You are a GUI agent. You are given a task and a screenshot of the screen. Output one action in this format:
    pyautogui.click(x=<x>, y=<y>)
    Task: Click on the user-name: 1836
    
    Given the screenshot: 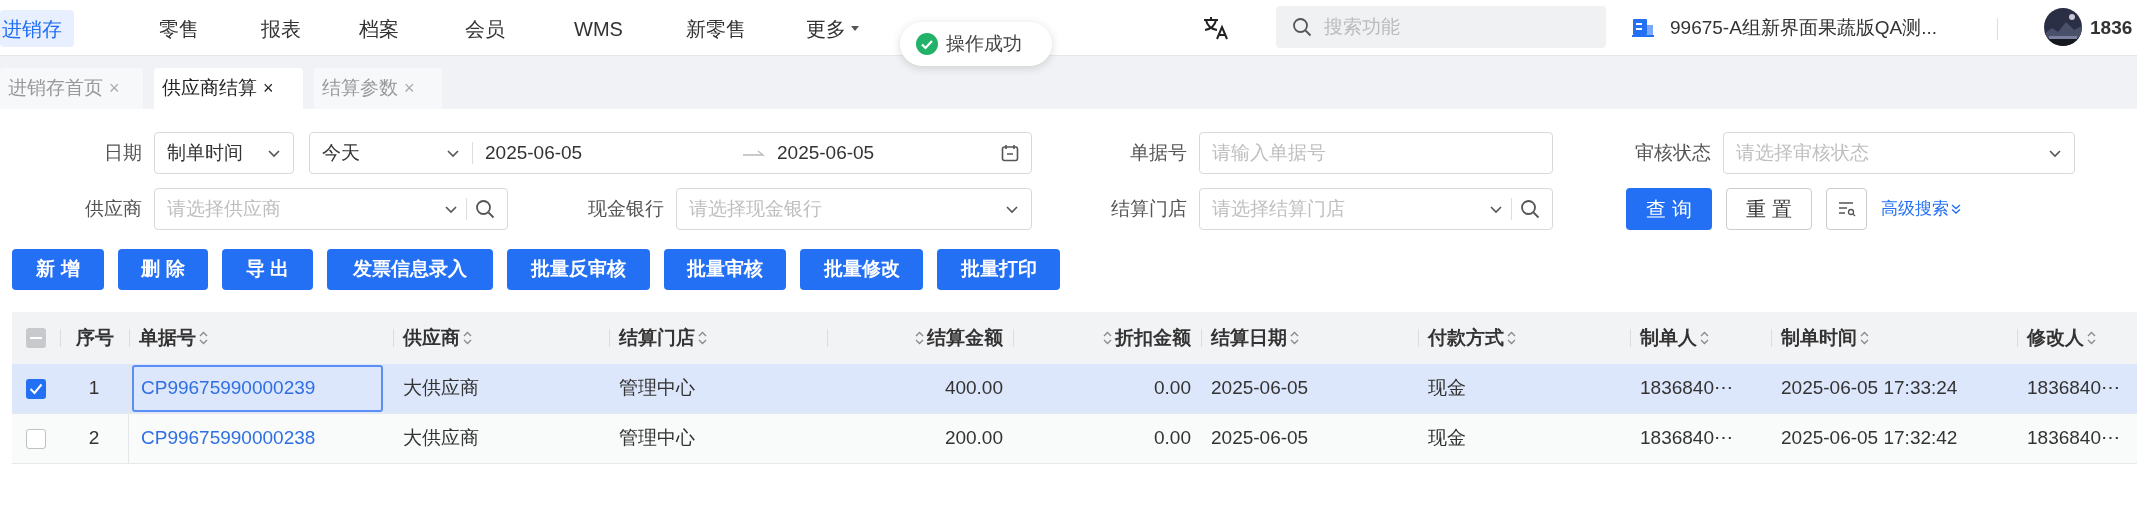 What is the action you would take?
    pyautogui.click(x=2111, y=28)
    